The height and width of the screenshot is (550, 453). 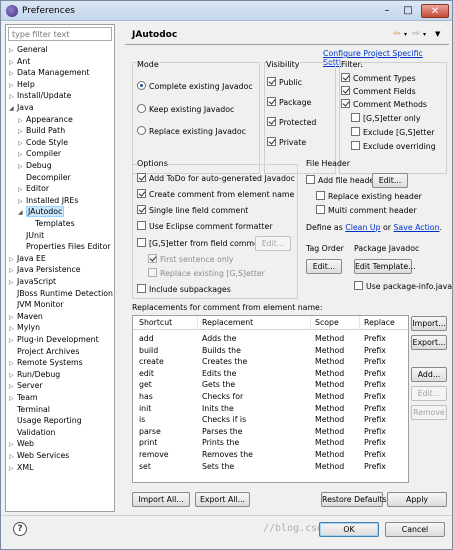 What do you see at coordinates (270, 384) in the screenshot?
I see `table-row: get Gets the Method Prefix` at bounding box center [270, 384].